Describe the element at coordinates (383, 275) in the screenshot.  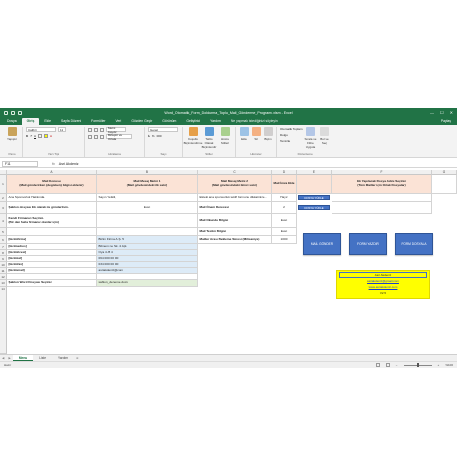
I see `credit-name: Asri Akdeniz` at that location.